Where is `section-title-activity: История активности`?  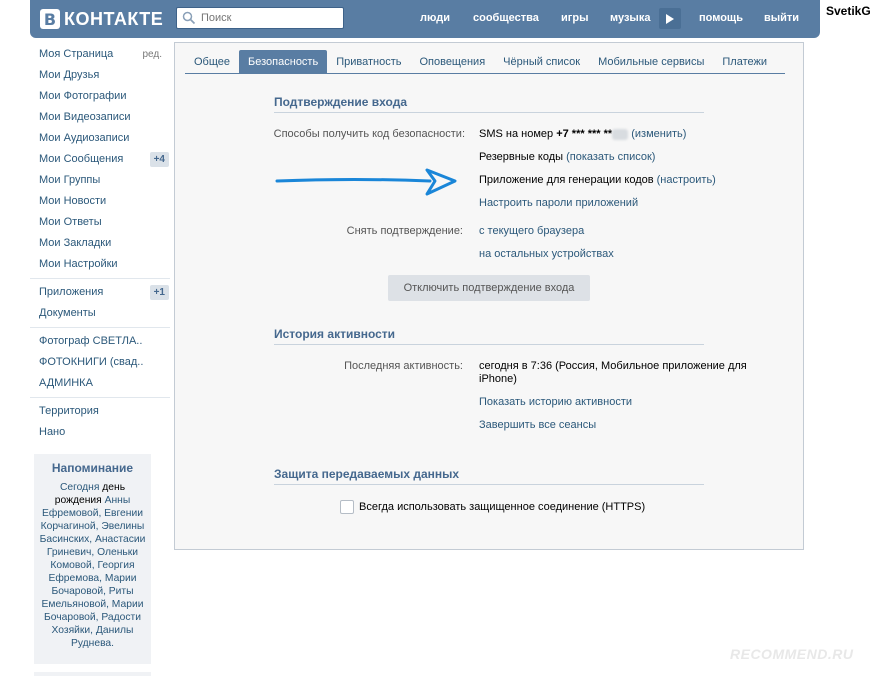 section-title-activity: История активности is located at coordinates (489, 336).